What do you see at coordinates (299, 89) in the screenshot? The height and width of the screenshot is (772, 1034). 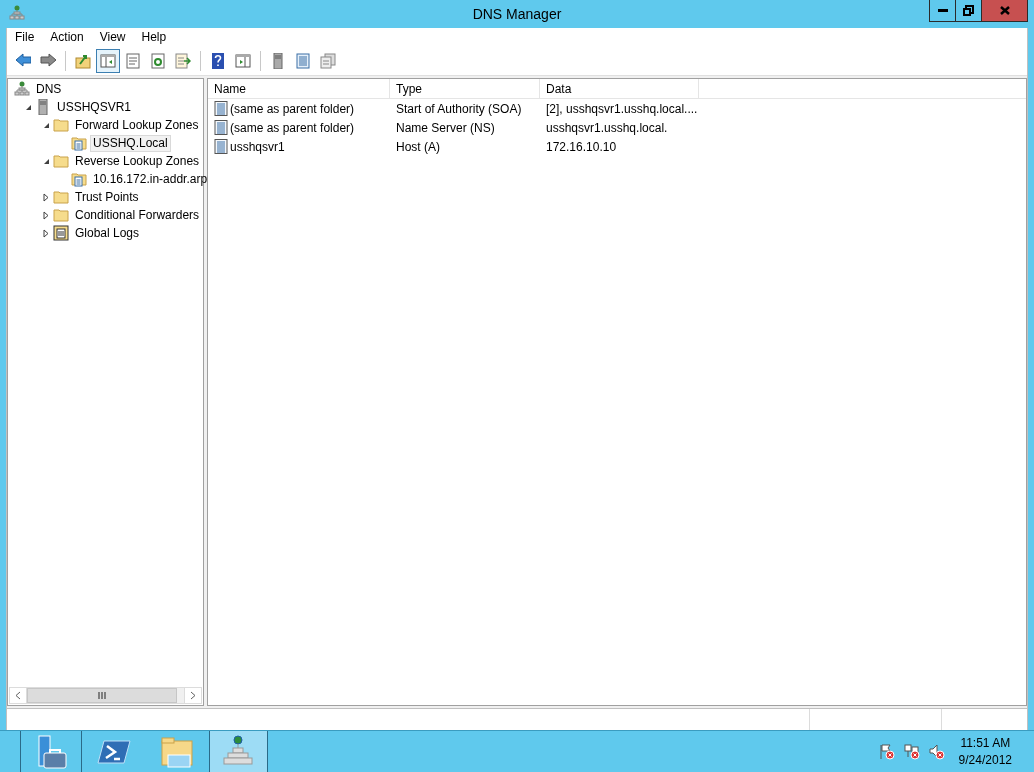 I see `column-header: Name` at bounding box center [299, 89].